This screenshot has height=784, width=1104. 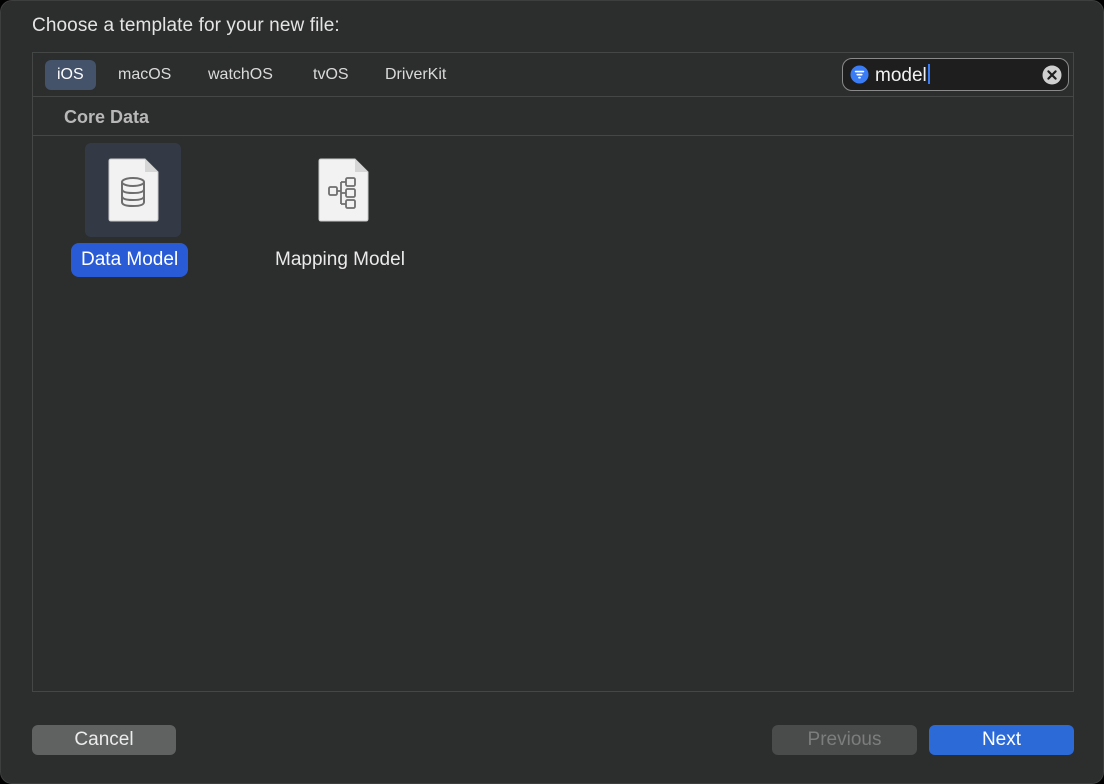 I want to click on previous-button: Previous, so click(x=844, y=740).